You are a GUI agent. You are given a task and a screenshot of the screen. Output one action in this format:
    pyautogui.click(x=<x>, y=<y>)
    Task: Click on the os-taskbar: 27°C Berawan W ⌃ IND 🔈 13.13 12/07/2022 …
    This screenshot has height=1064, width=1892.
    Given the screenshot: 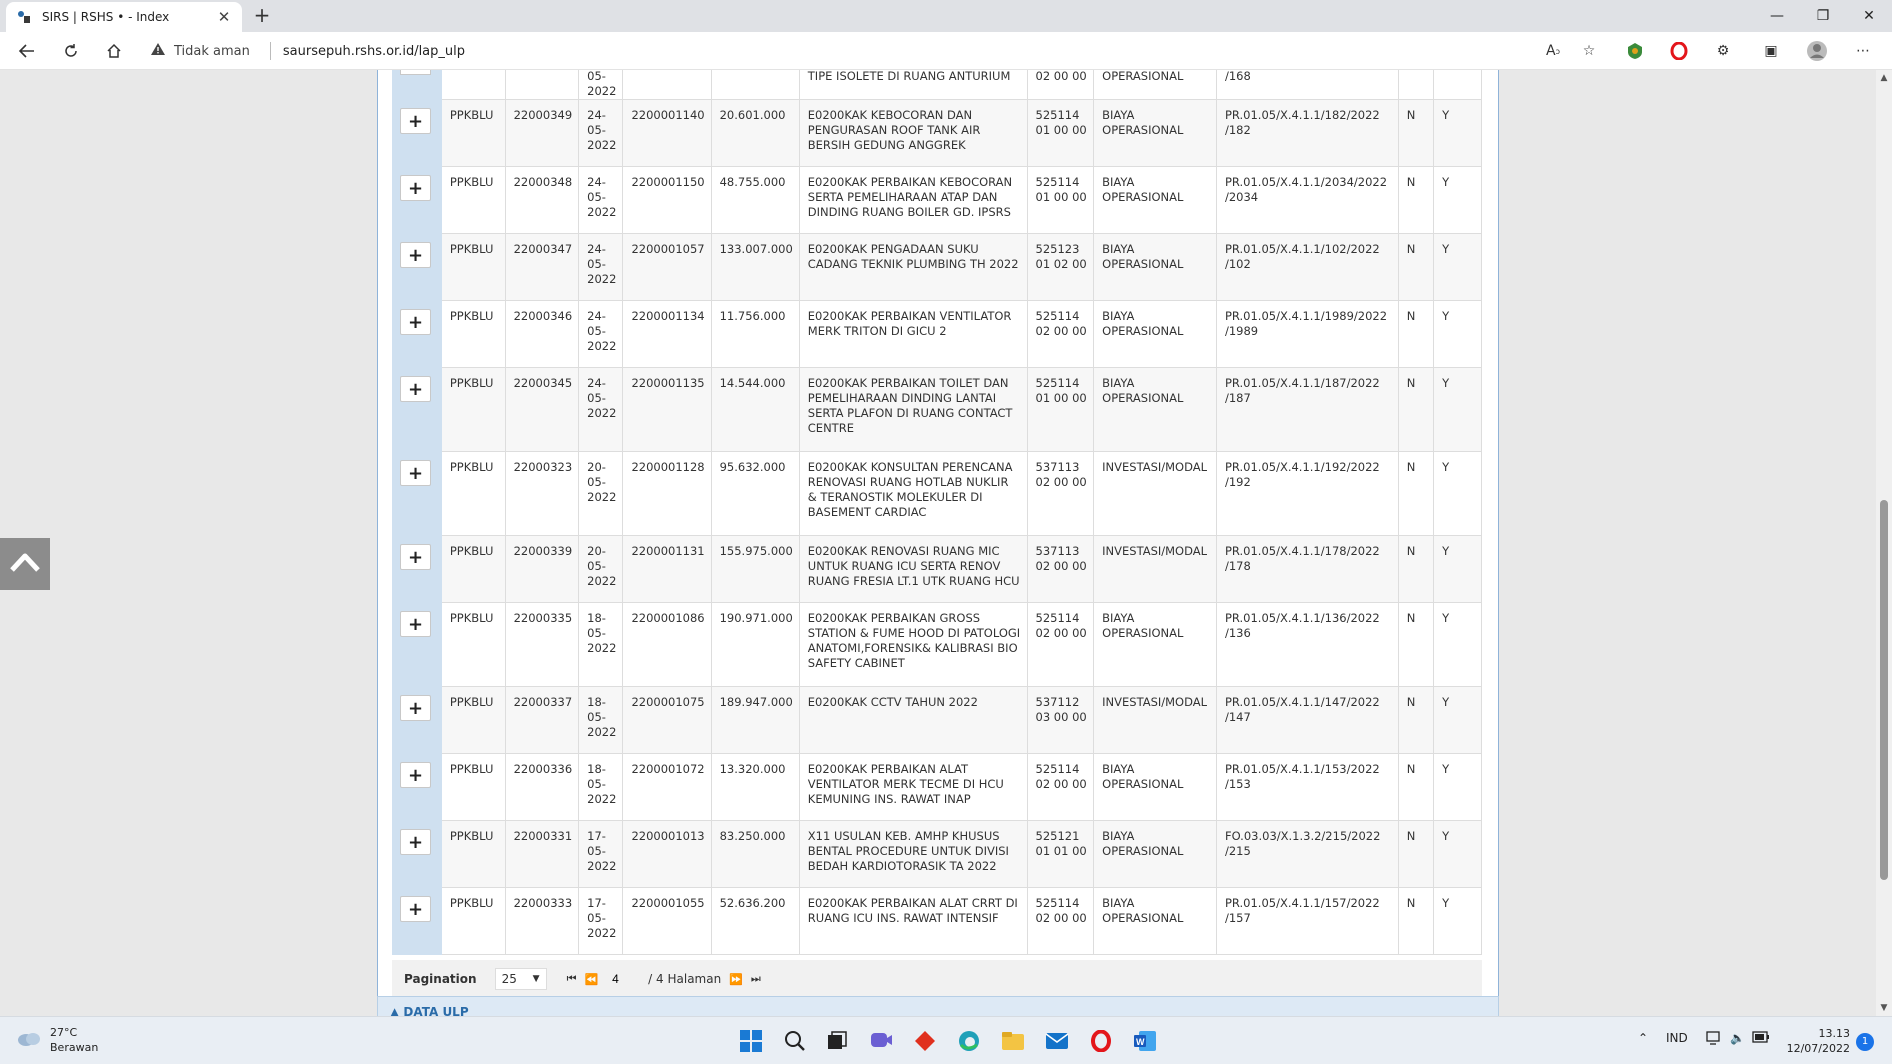 What is the action you would take?
    pyautogui.click(x=946, y=1040)
    